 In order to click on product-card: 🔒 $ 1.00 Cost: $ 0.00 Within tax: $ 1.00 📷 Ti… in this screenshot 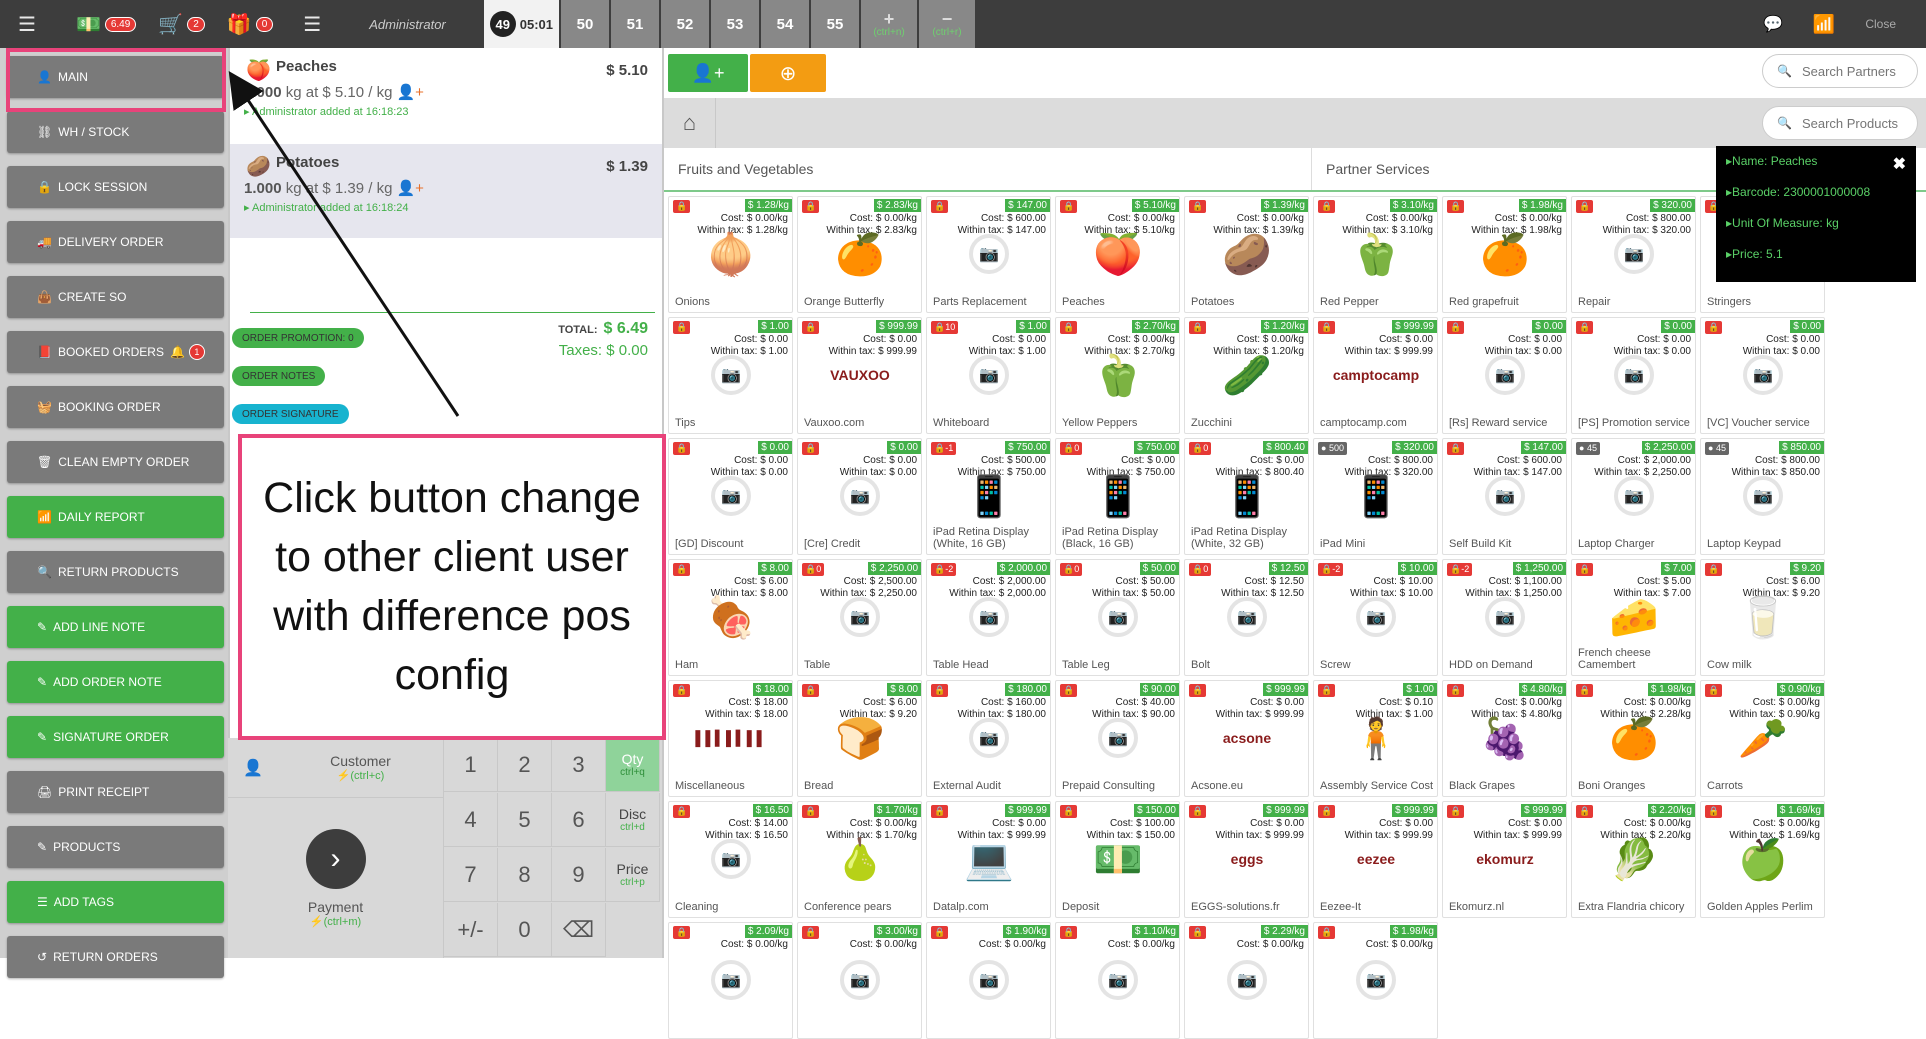, I will do `click(730, 375)`.